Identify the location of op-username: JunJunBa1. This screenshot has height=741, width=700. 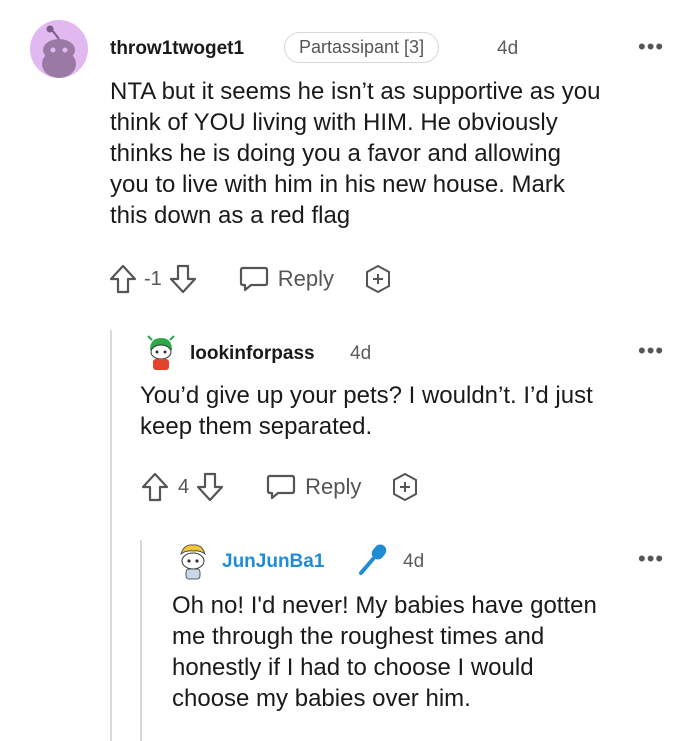
(273, 562).